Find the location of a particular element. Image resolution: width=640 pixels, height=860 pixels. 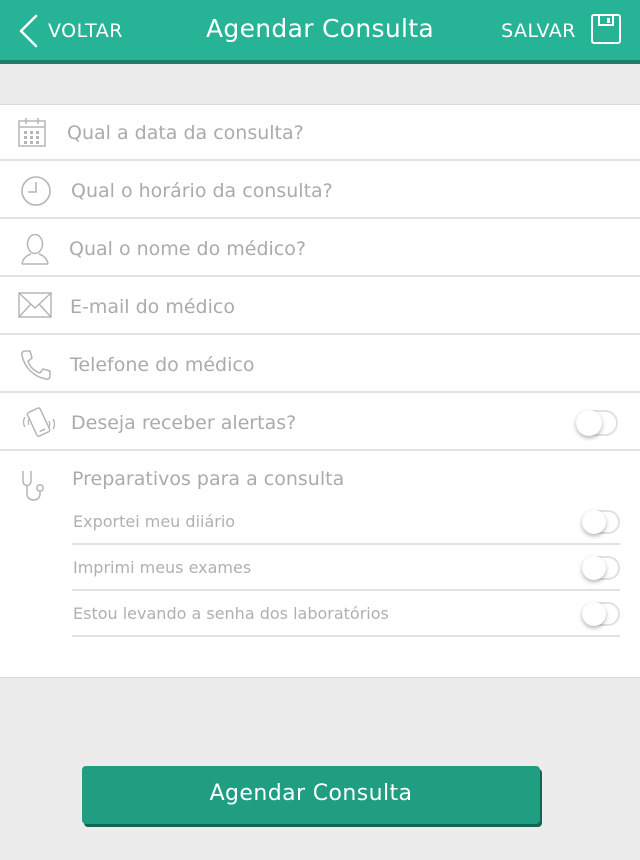

stethoscope-icon is located at coordinates (36, 487).